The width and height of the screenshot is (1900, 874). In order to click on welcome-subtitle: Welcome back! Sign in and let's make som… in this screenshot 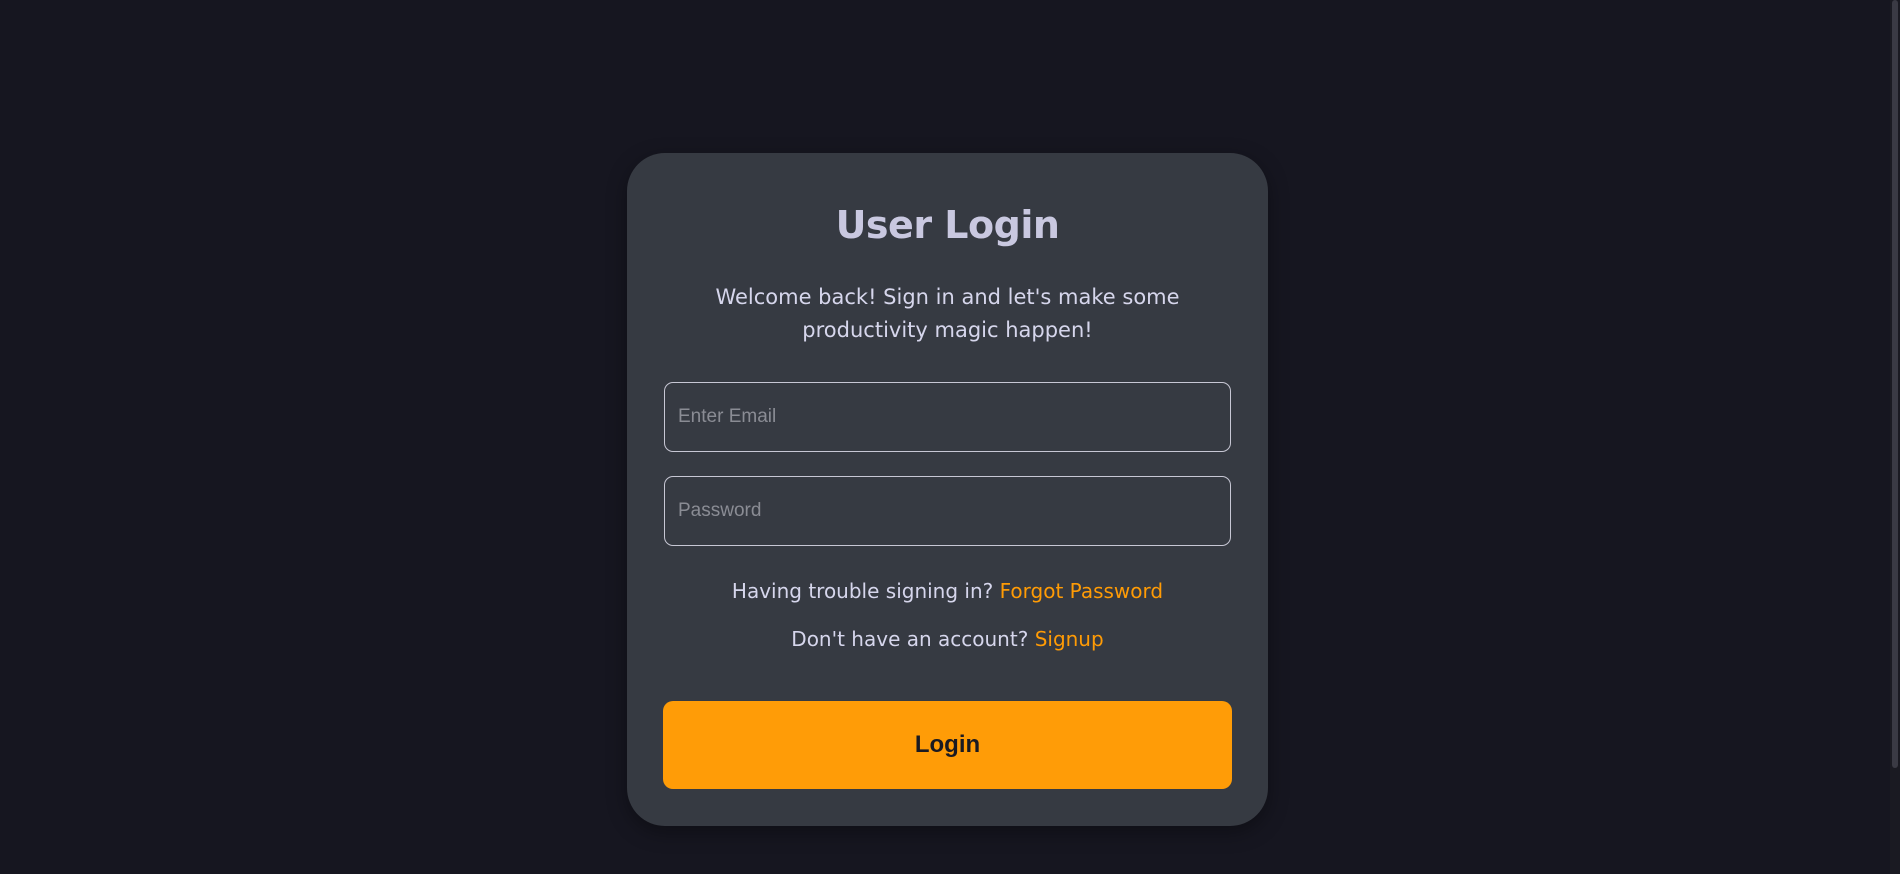, I will do `click(947, 313)`.